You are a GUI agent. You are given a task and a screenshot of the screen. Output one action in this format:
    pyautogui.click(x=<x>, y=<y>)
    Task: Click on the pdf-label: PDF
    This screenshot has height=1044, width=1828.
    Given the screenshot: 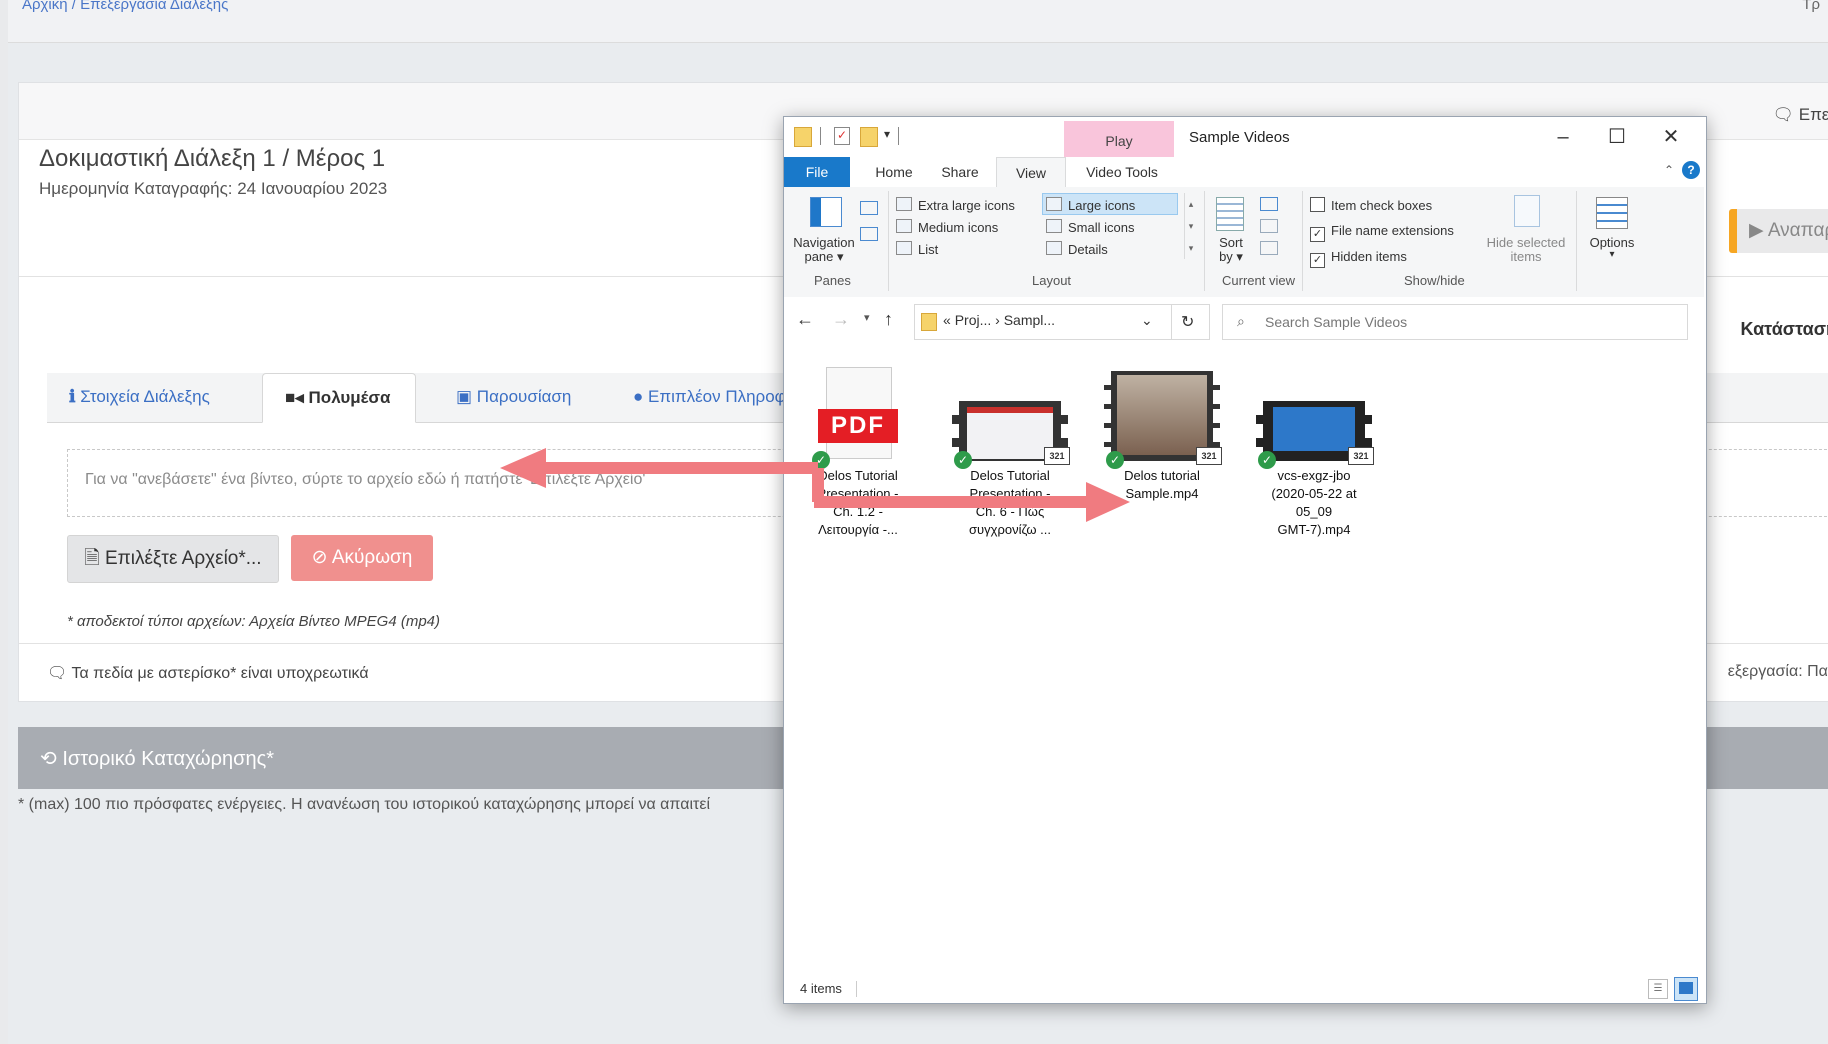 What is the action you would take?
    pyautogui.click(x=858, y=426)
    